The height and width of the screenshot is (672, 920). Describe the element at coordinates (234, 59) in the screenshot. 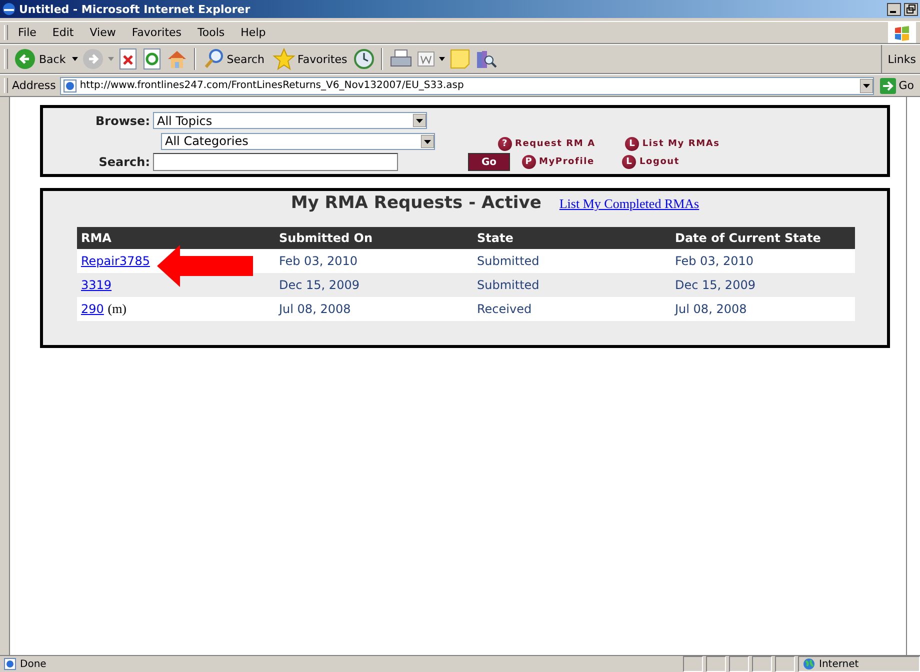

I see `search-button: Search` at that location.